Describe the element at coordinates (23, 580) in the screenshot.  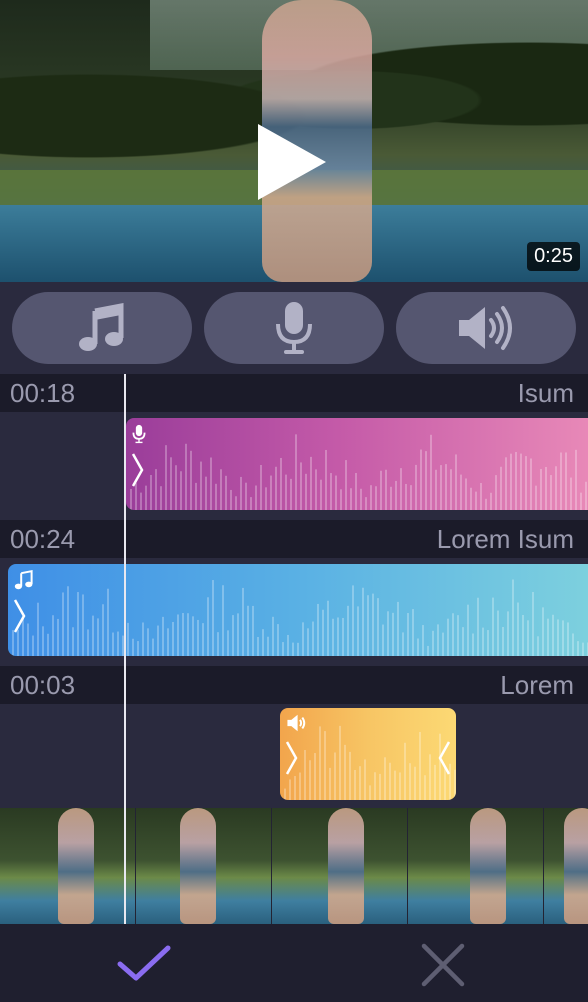
I see `music-note-icon` at that location.